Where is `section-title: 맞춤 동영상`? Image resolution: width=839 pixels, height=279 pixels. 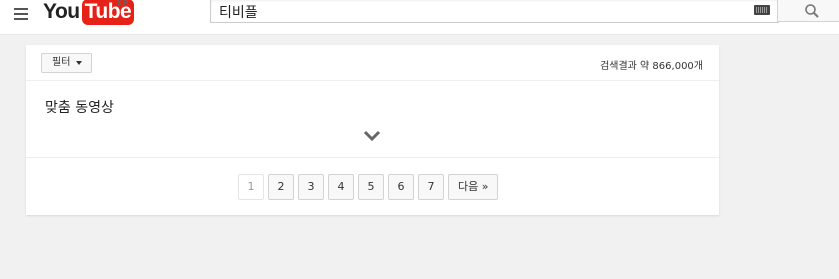 section-title: 맞춤 동영상 is located at coordinates (79, 108).